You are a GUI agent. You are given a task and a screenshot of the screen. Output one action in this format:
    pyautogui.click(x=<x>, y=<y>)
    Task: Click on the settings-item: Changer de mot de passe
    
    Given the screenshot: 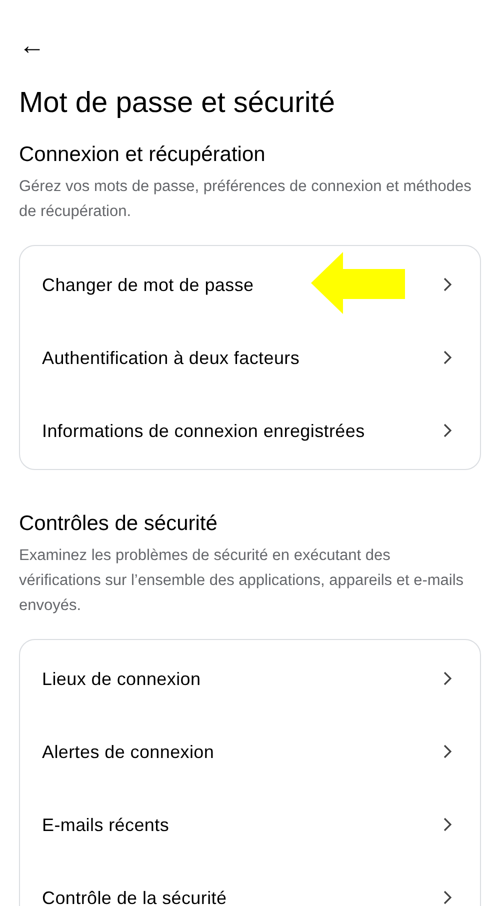 What is the action you would take?
    pyautogui.click(x=250, y=284)
    